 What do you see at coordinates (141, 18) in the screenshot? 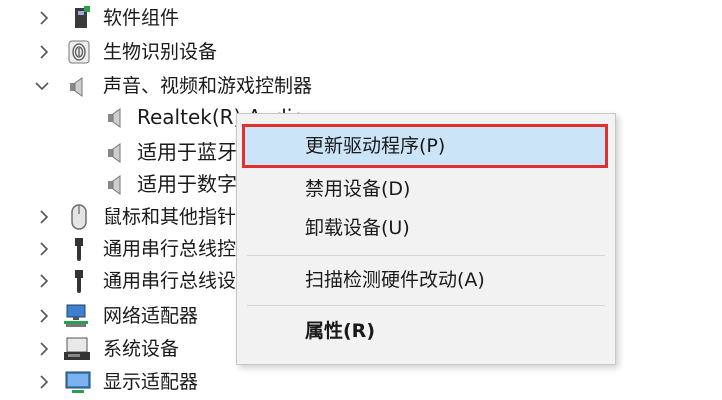
I see `tree-item-label: 软件组件` at bounding box center [141, 18].